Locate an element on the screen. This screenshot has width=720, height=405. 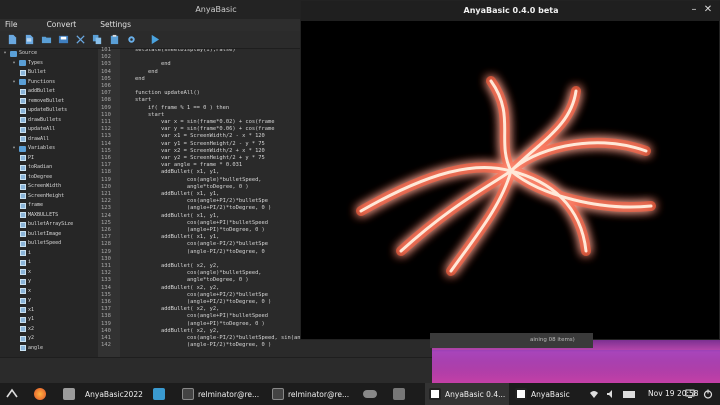
code-line: setState(sheetDisplay(i),False) is located at coordinates (179, 51).